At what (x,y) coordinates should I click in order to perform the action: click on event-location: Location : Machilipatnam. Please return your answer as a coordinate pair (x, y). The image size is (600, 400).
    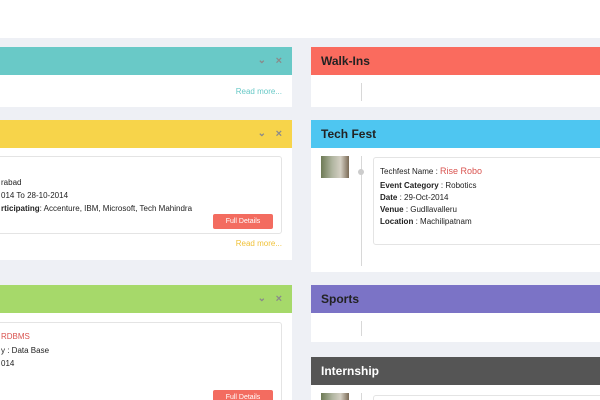
    Looking at the image, I should click on (426, 221).